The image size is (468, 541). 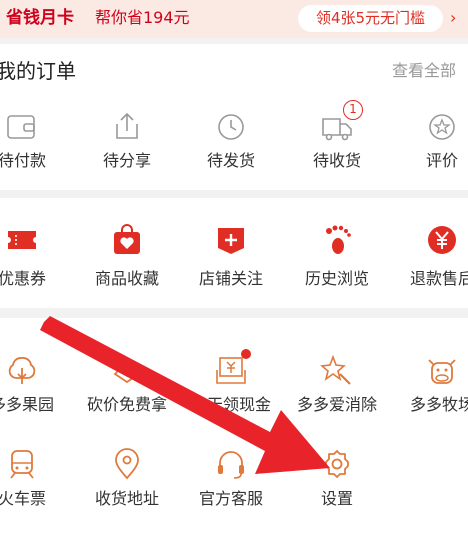 What do you see at coordinates (38, 71) in the screenshot?
I see `orders-title: 我的订单` at bounding box center [38, 71].